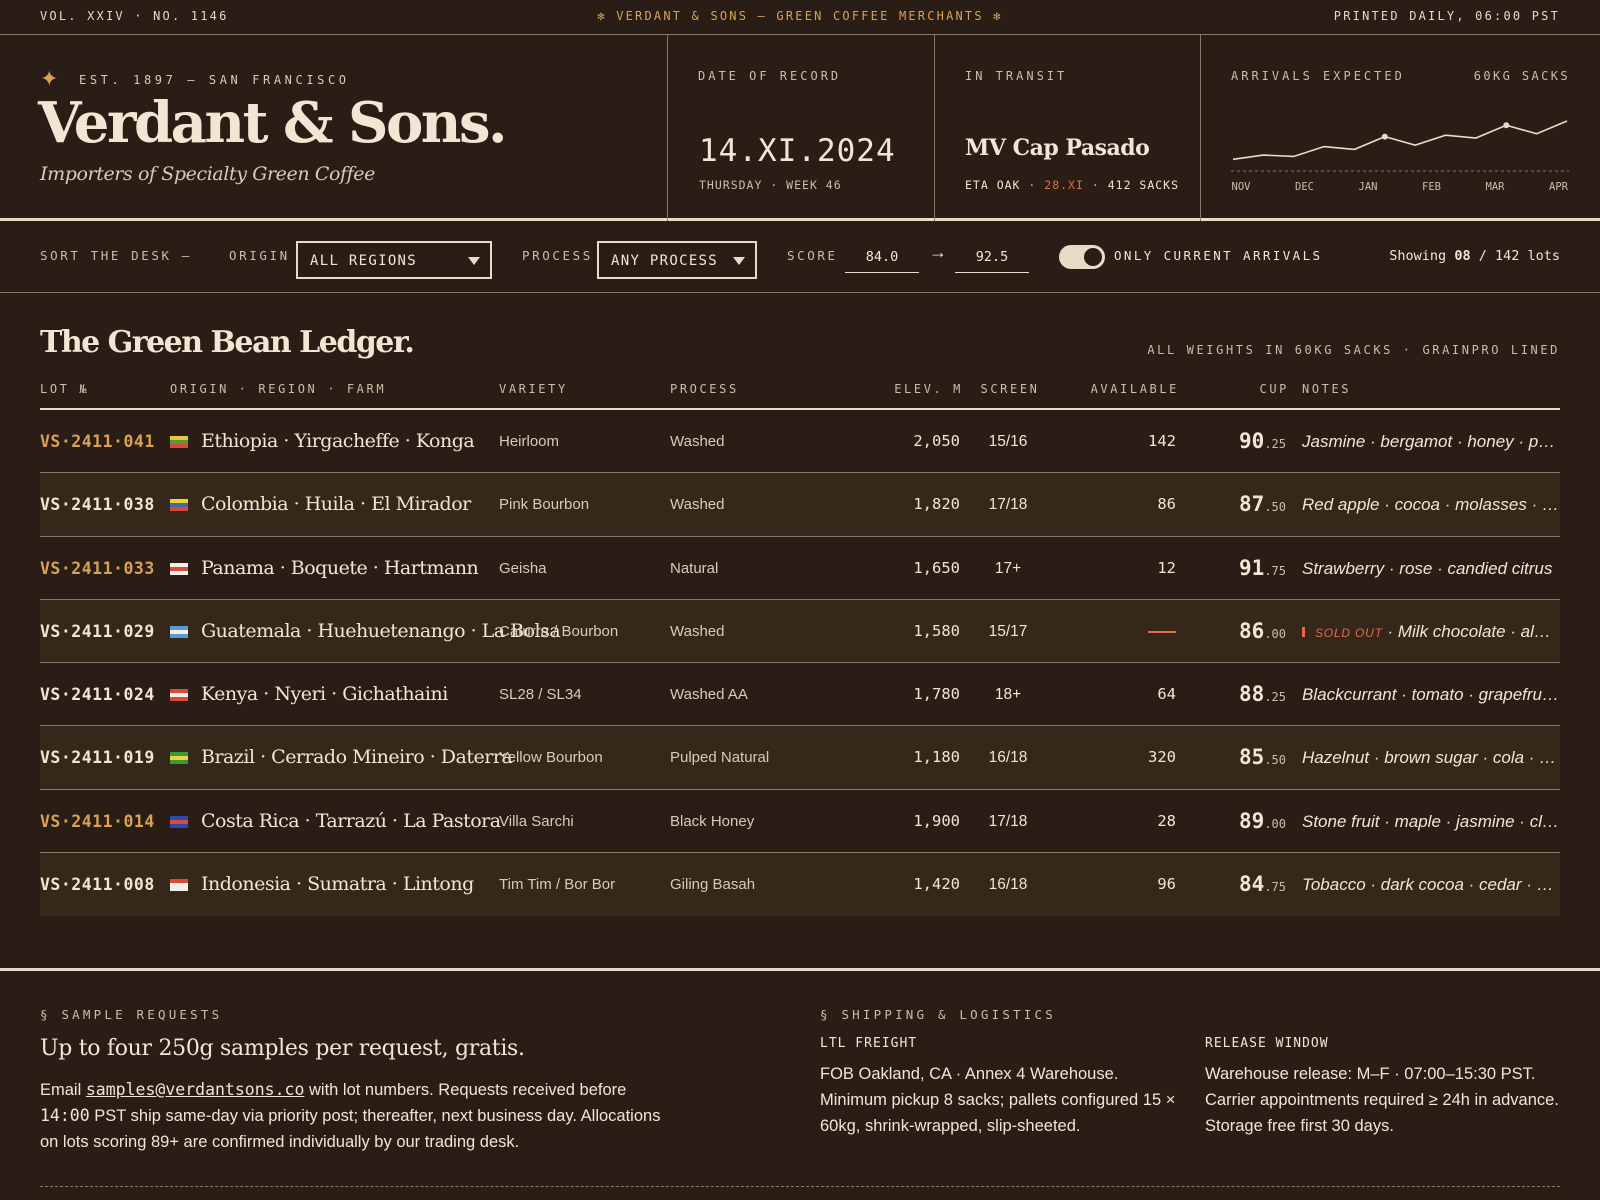  Describe the element at coordinates (533, 389) in the screenshot. I see `col-variety: VARIETY` at that location.